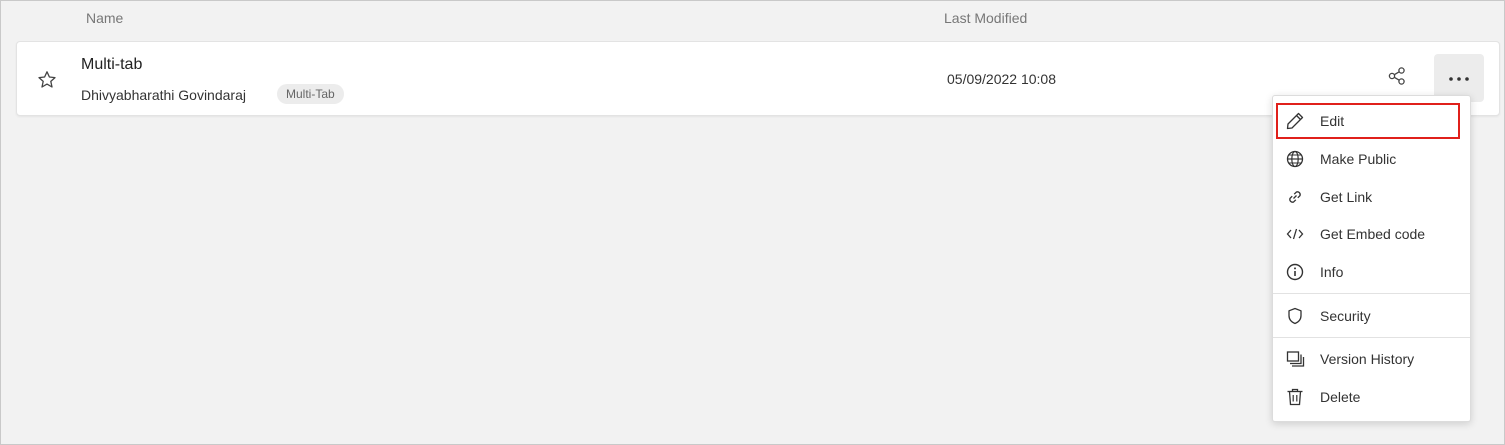 The width and height of the screenshot is (1505, 445). I want to click on menu-item-label: Get Embed code, so click(1373, 234).